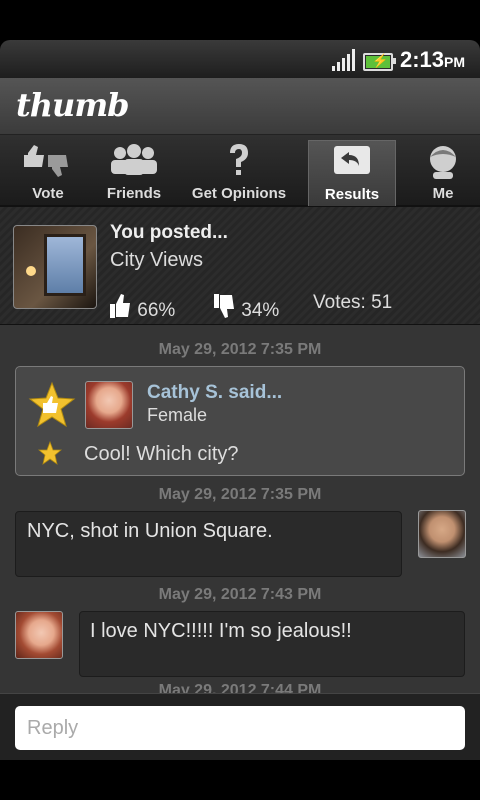 The width and height of the screenshot is (480, 800). I want to click on message-text: Cool! Which city?, so click(161, 454).